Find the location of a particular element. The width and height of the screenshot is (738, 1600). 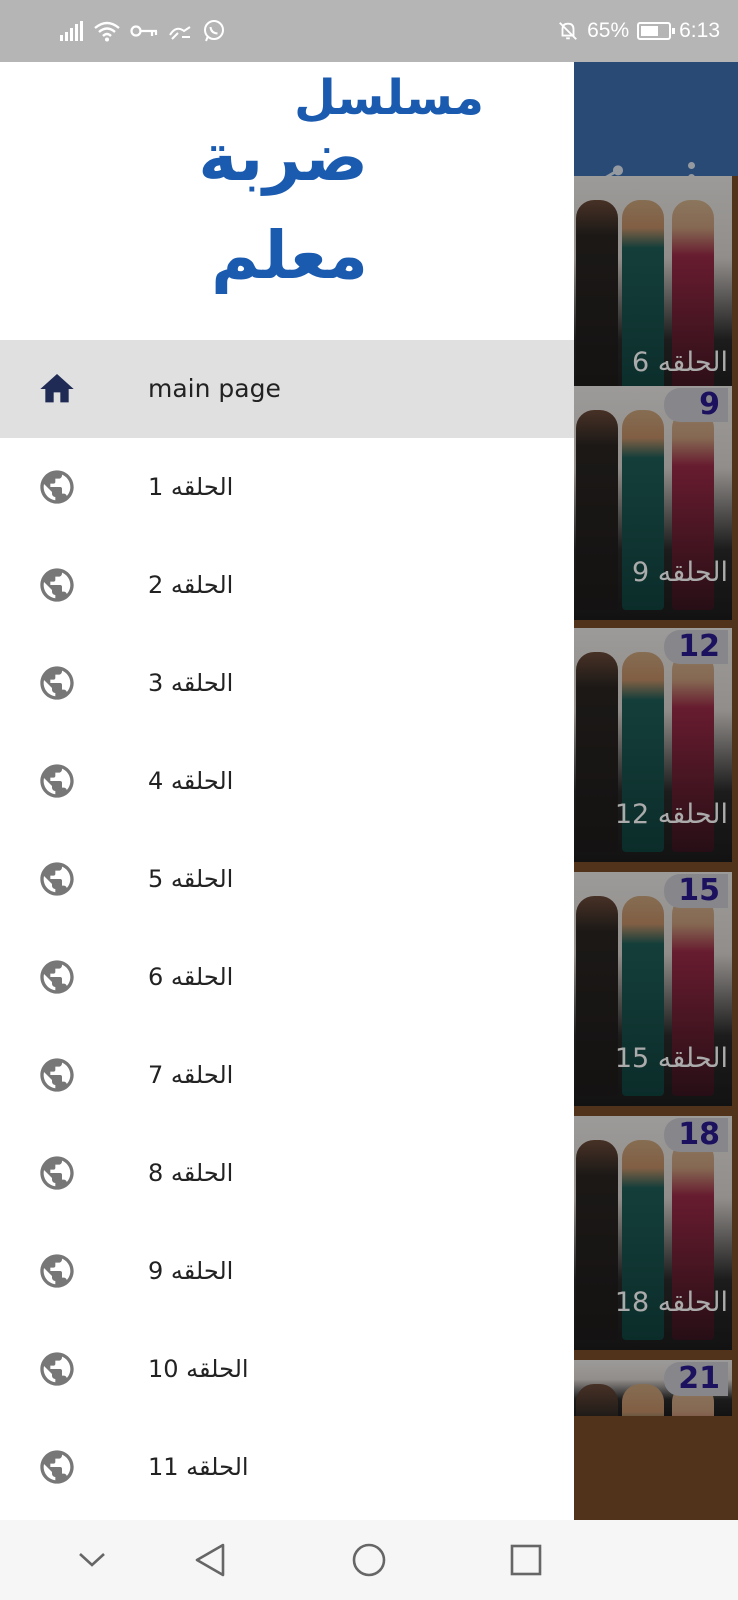

battery-icon is located at coordinates (656, 31).